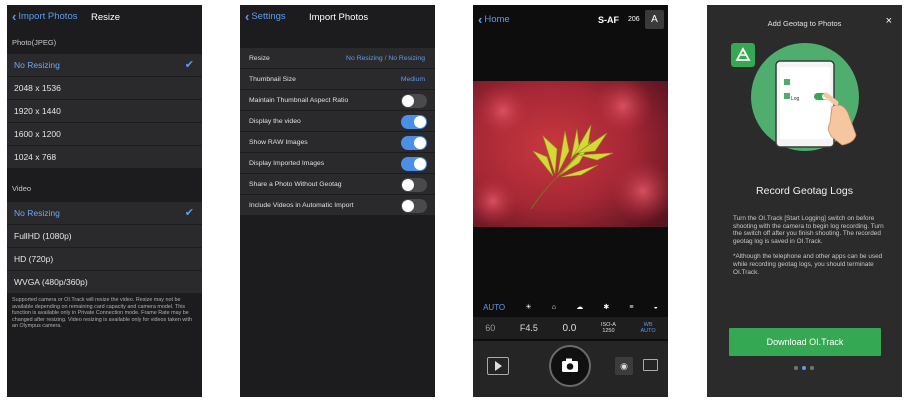  I want to click on geotag-illustration, so click(805, 97).